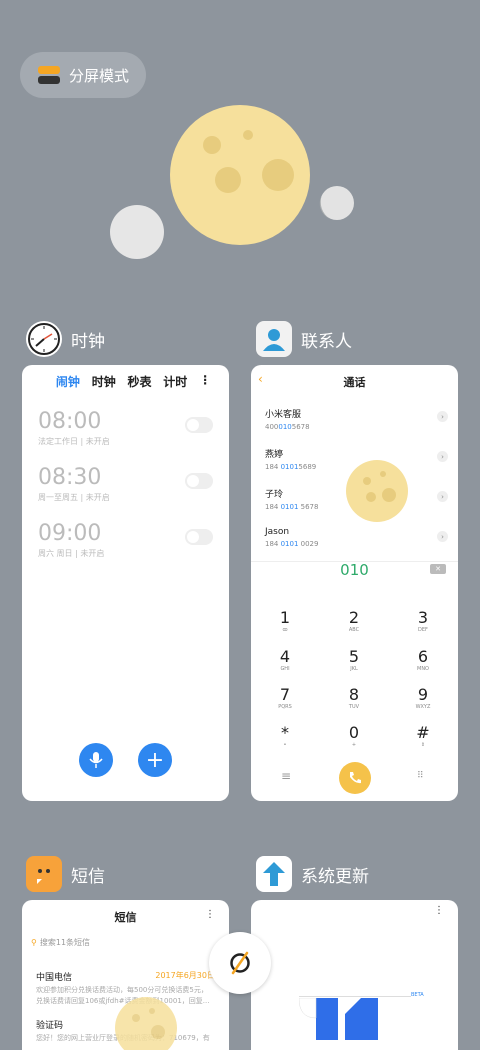  Describe the element at coordinates (104, 381) in the screenshot. I see `tab-clock: 时钟` at that location.